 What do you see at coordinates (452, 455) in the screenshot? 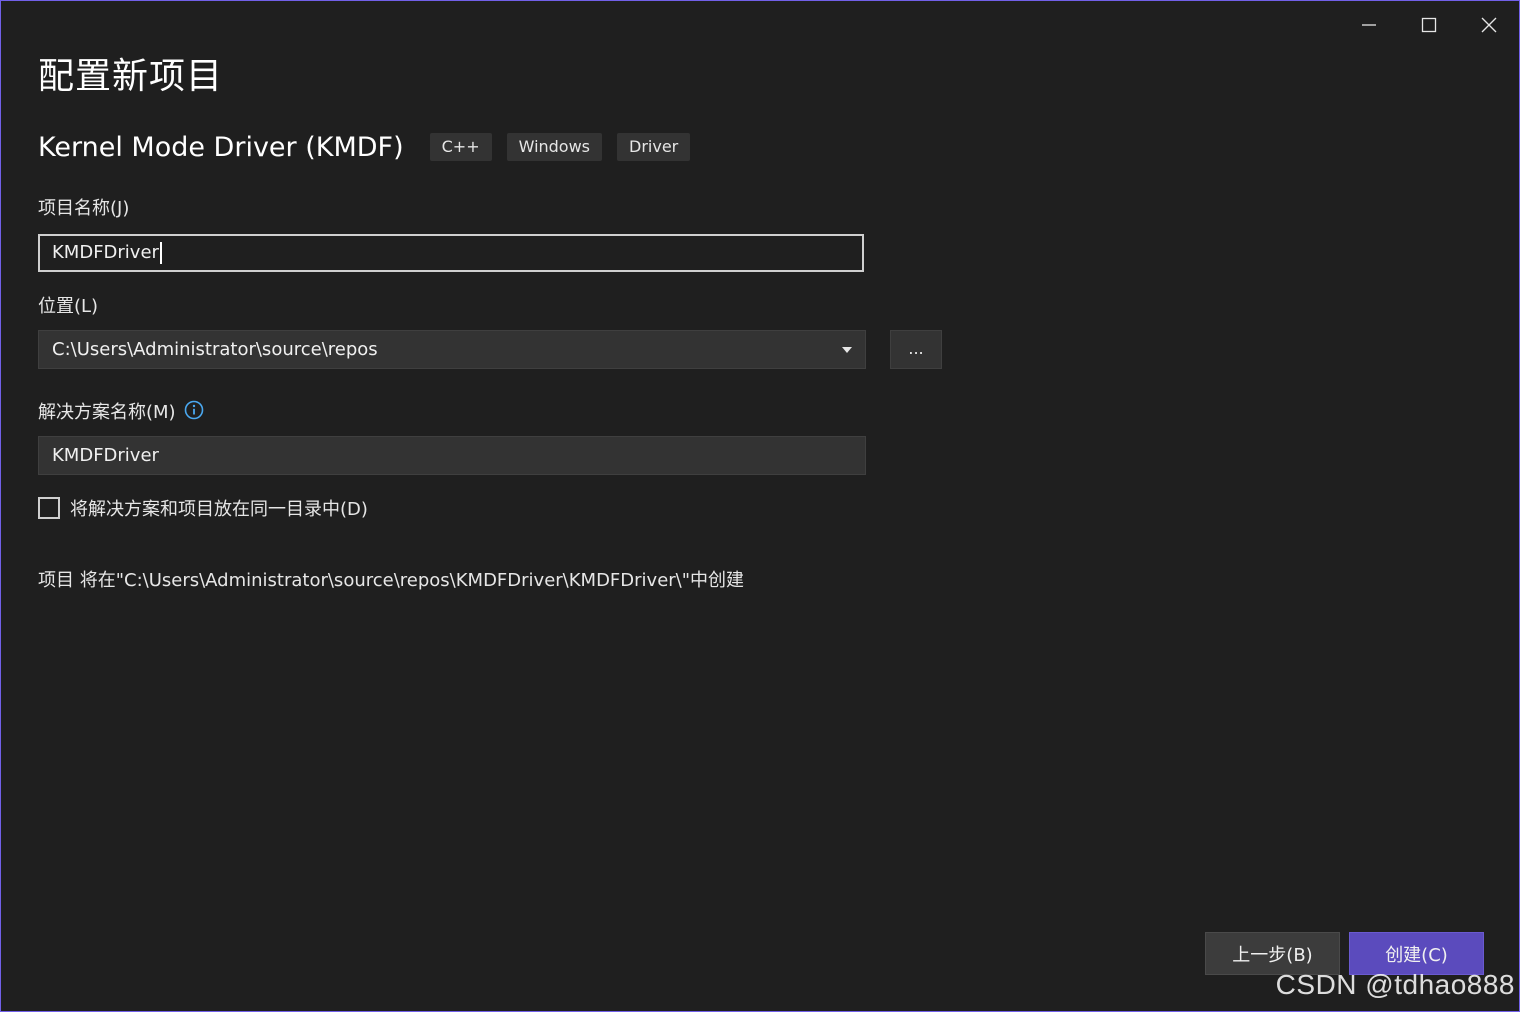
I see `solution-name-input: KMDFDriver` at bounding box center [452, 455].